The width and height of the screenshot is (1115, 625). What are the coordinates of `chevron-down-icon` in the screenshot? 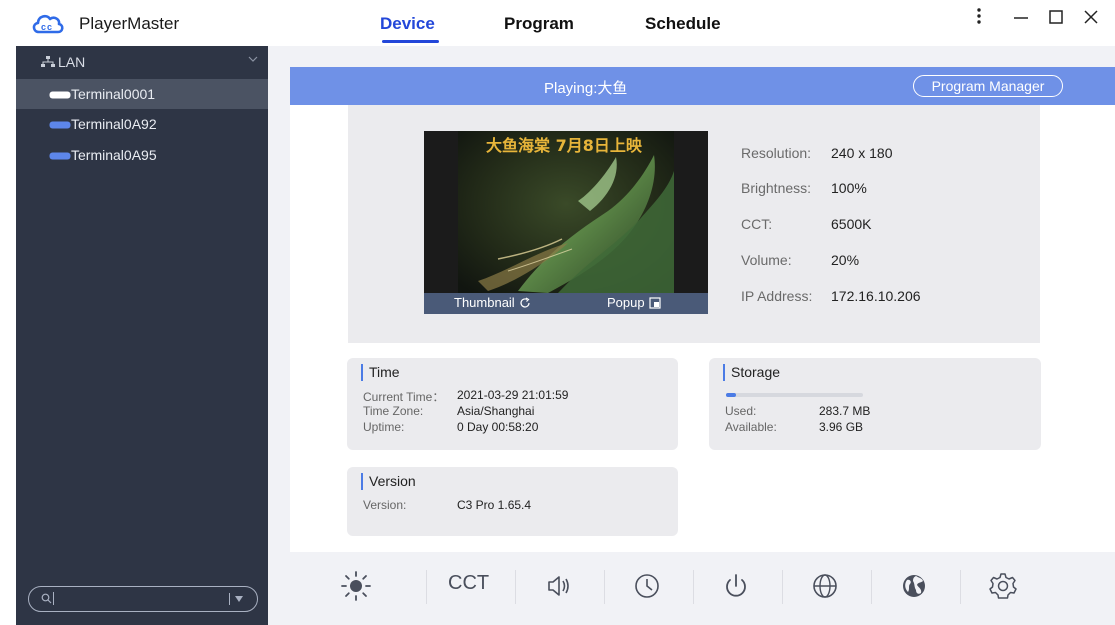 It's located at (253, 59).